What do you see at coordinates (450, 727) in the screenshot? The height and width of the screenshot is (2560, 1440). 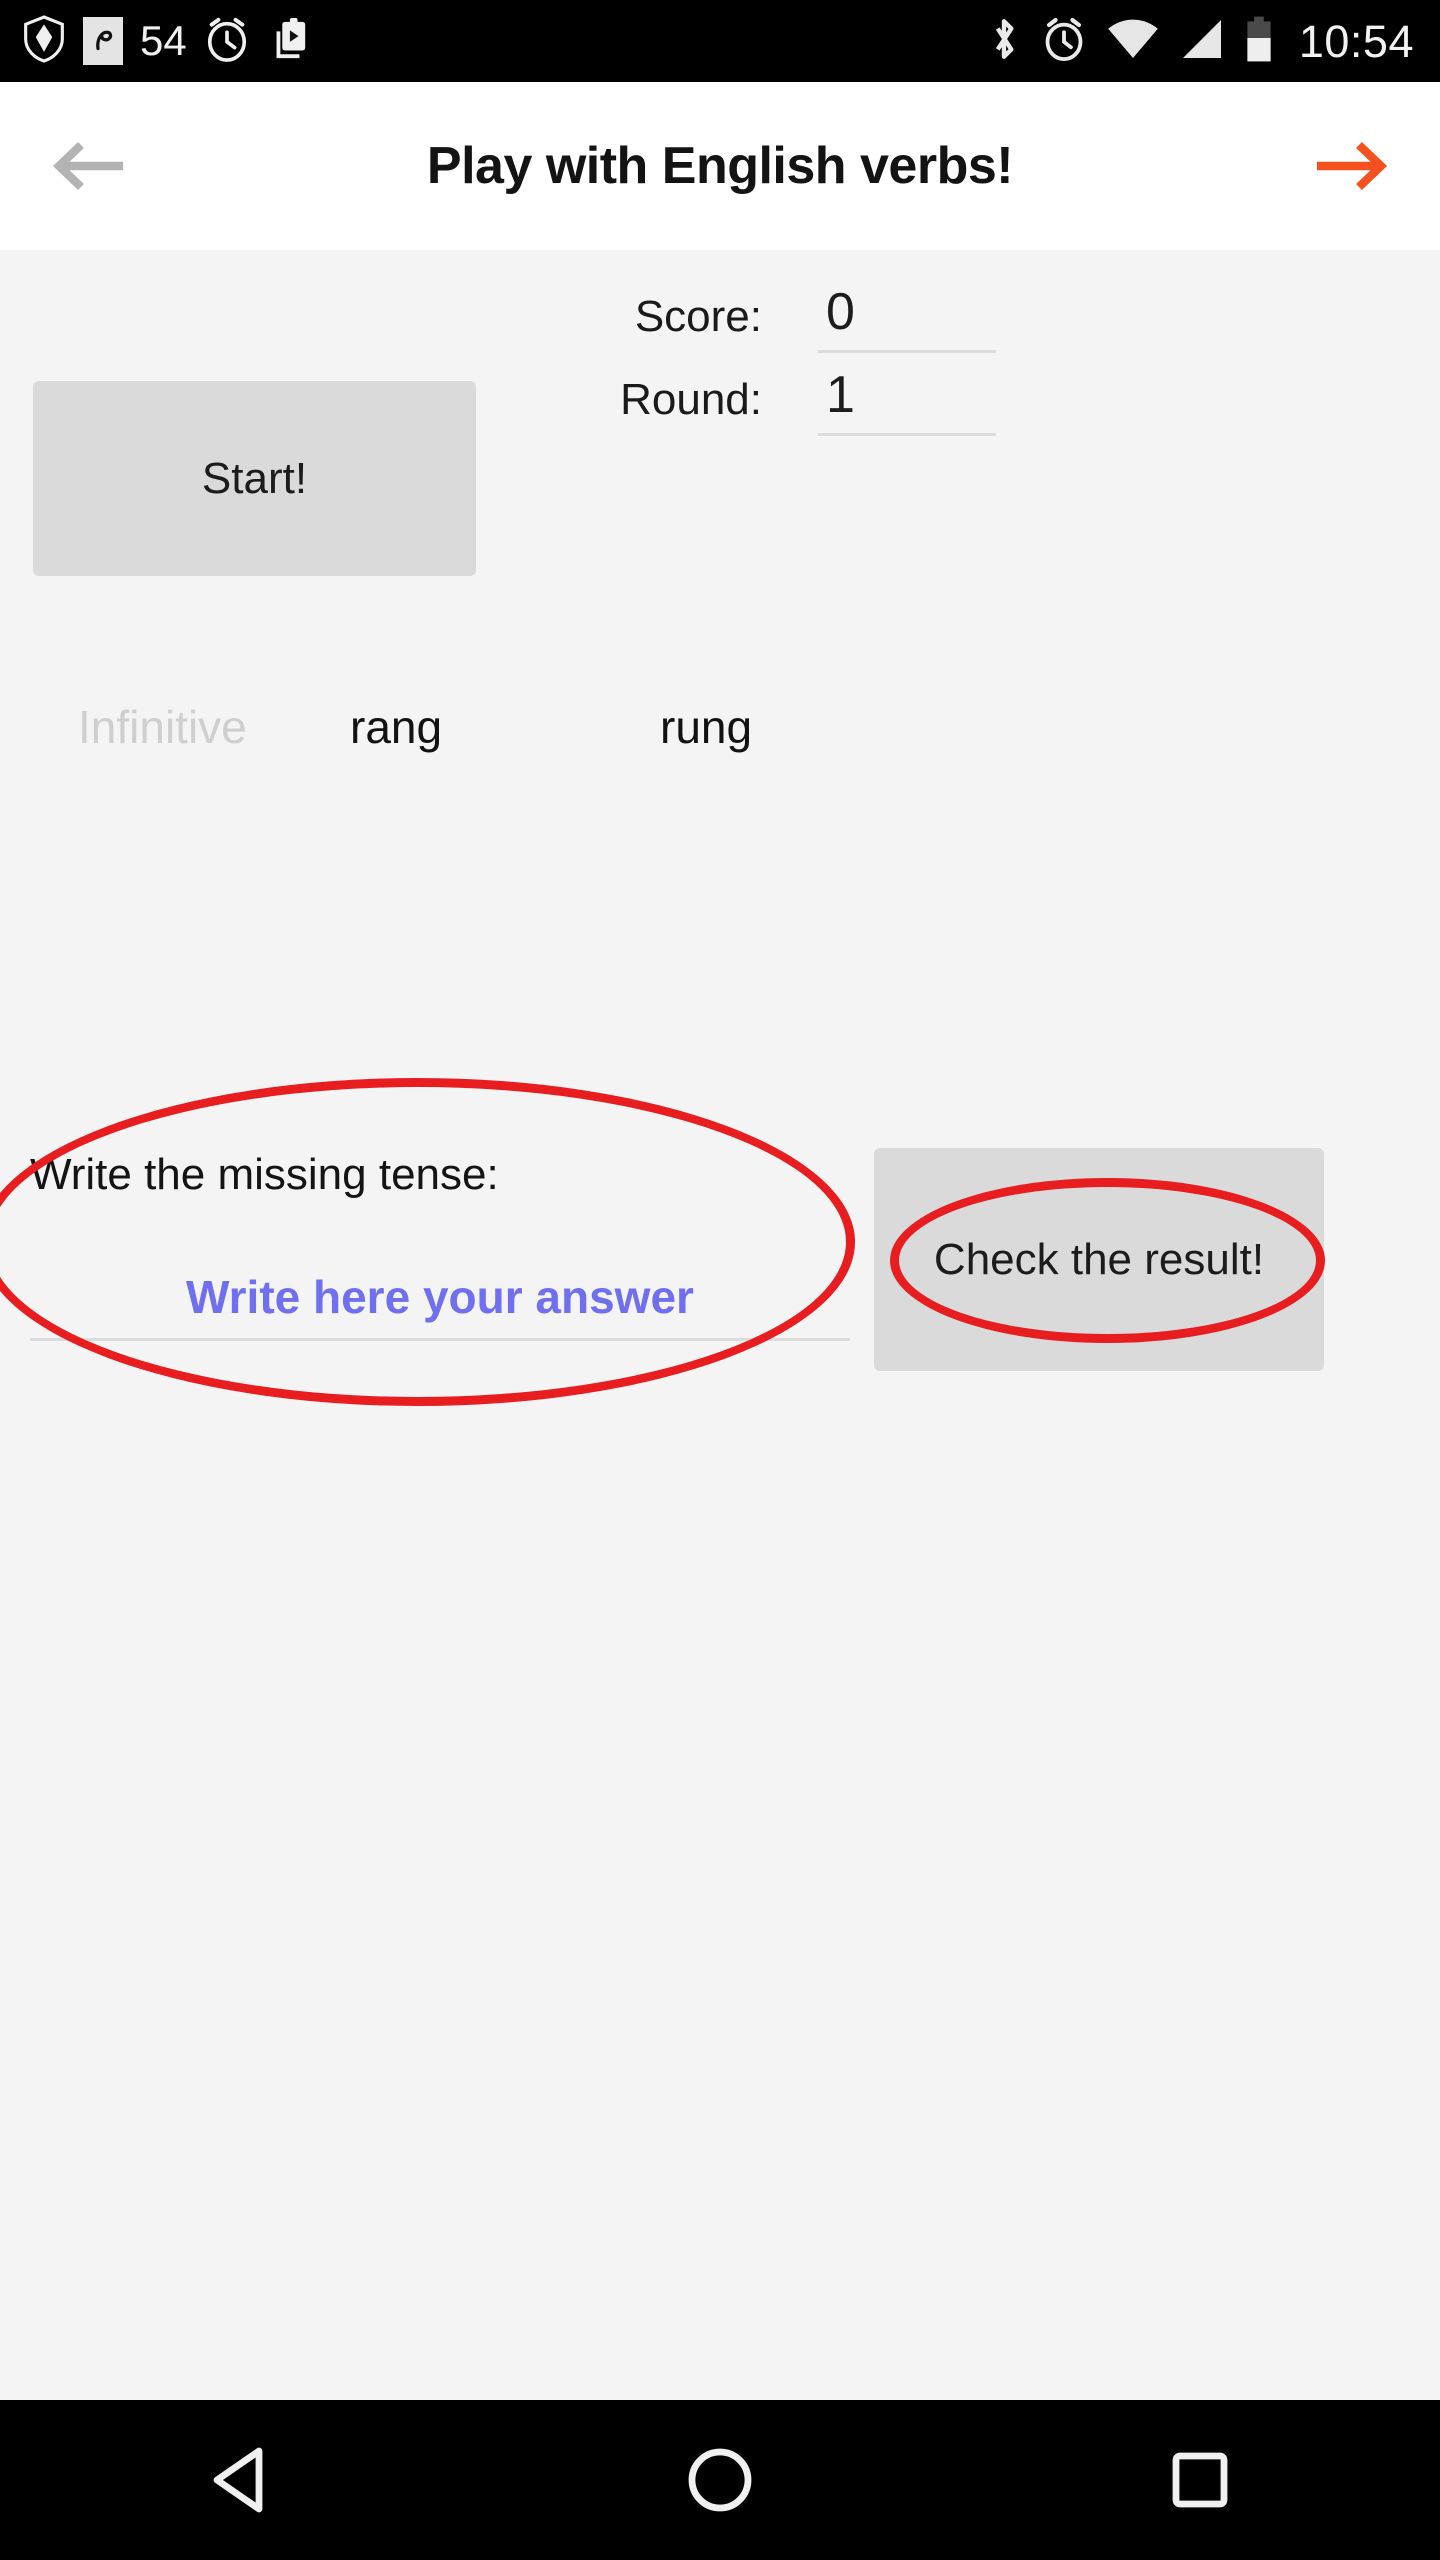 I see `tense-row: Infinitive rang rung` at bounding box center [450, 727].